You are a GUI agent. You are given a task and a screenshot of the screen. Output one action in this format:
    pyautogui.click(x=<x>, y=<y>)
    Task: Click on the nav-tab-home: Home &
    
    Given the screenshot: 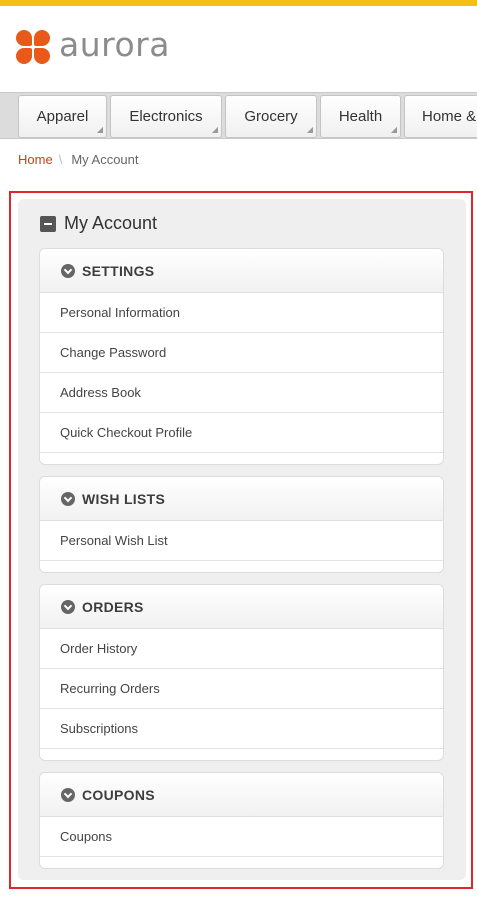 What is the action you would take?
    pyautogui.click(x=440, y=116)
    